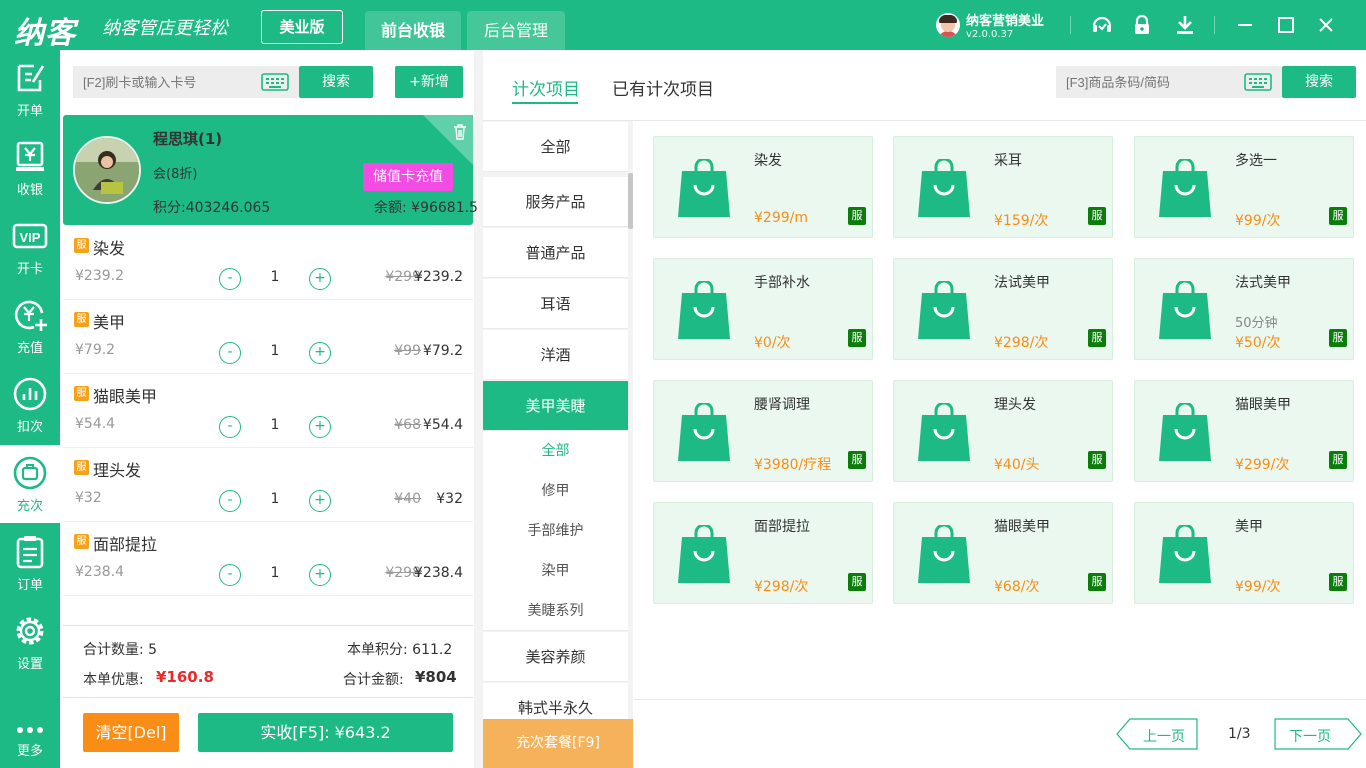 The width and height of the screenshot is (1366, 768). What do you see at coordinates (30, 89) in the screenshot?
I see `nav-open-order: 开单` at bounding box center [30, 89].